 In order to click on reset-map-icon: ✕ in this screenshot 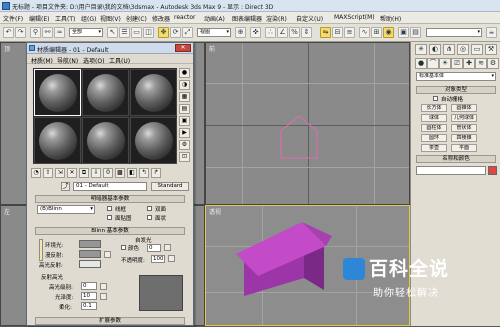, I will do `click(72, 173)`.